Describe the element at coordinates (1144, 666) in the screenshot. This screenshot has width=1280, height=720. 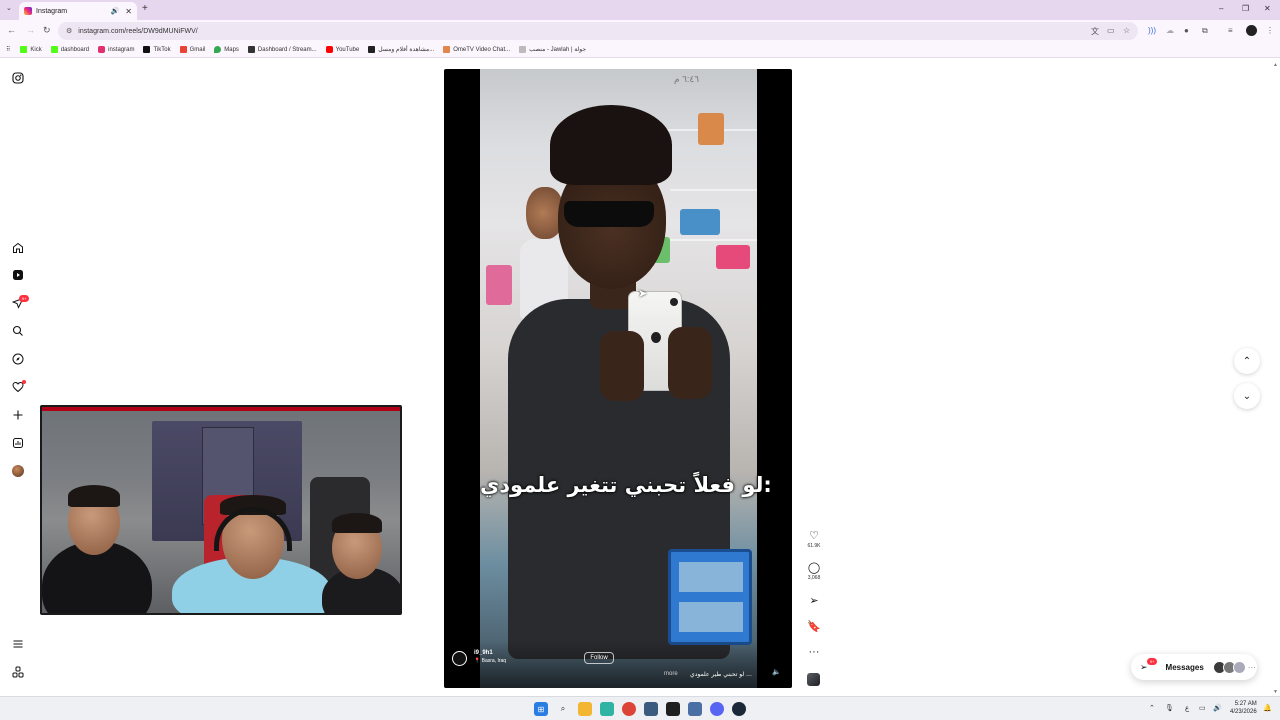
I see `messages-icon: ➢` at that location.